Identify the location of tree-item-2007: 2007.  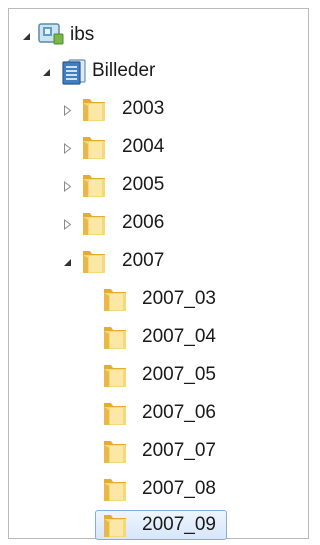
(158, 261).